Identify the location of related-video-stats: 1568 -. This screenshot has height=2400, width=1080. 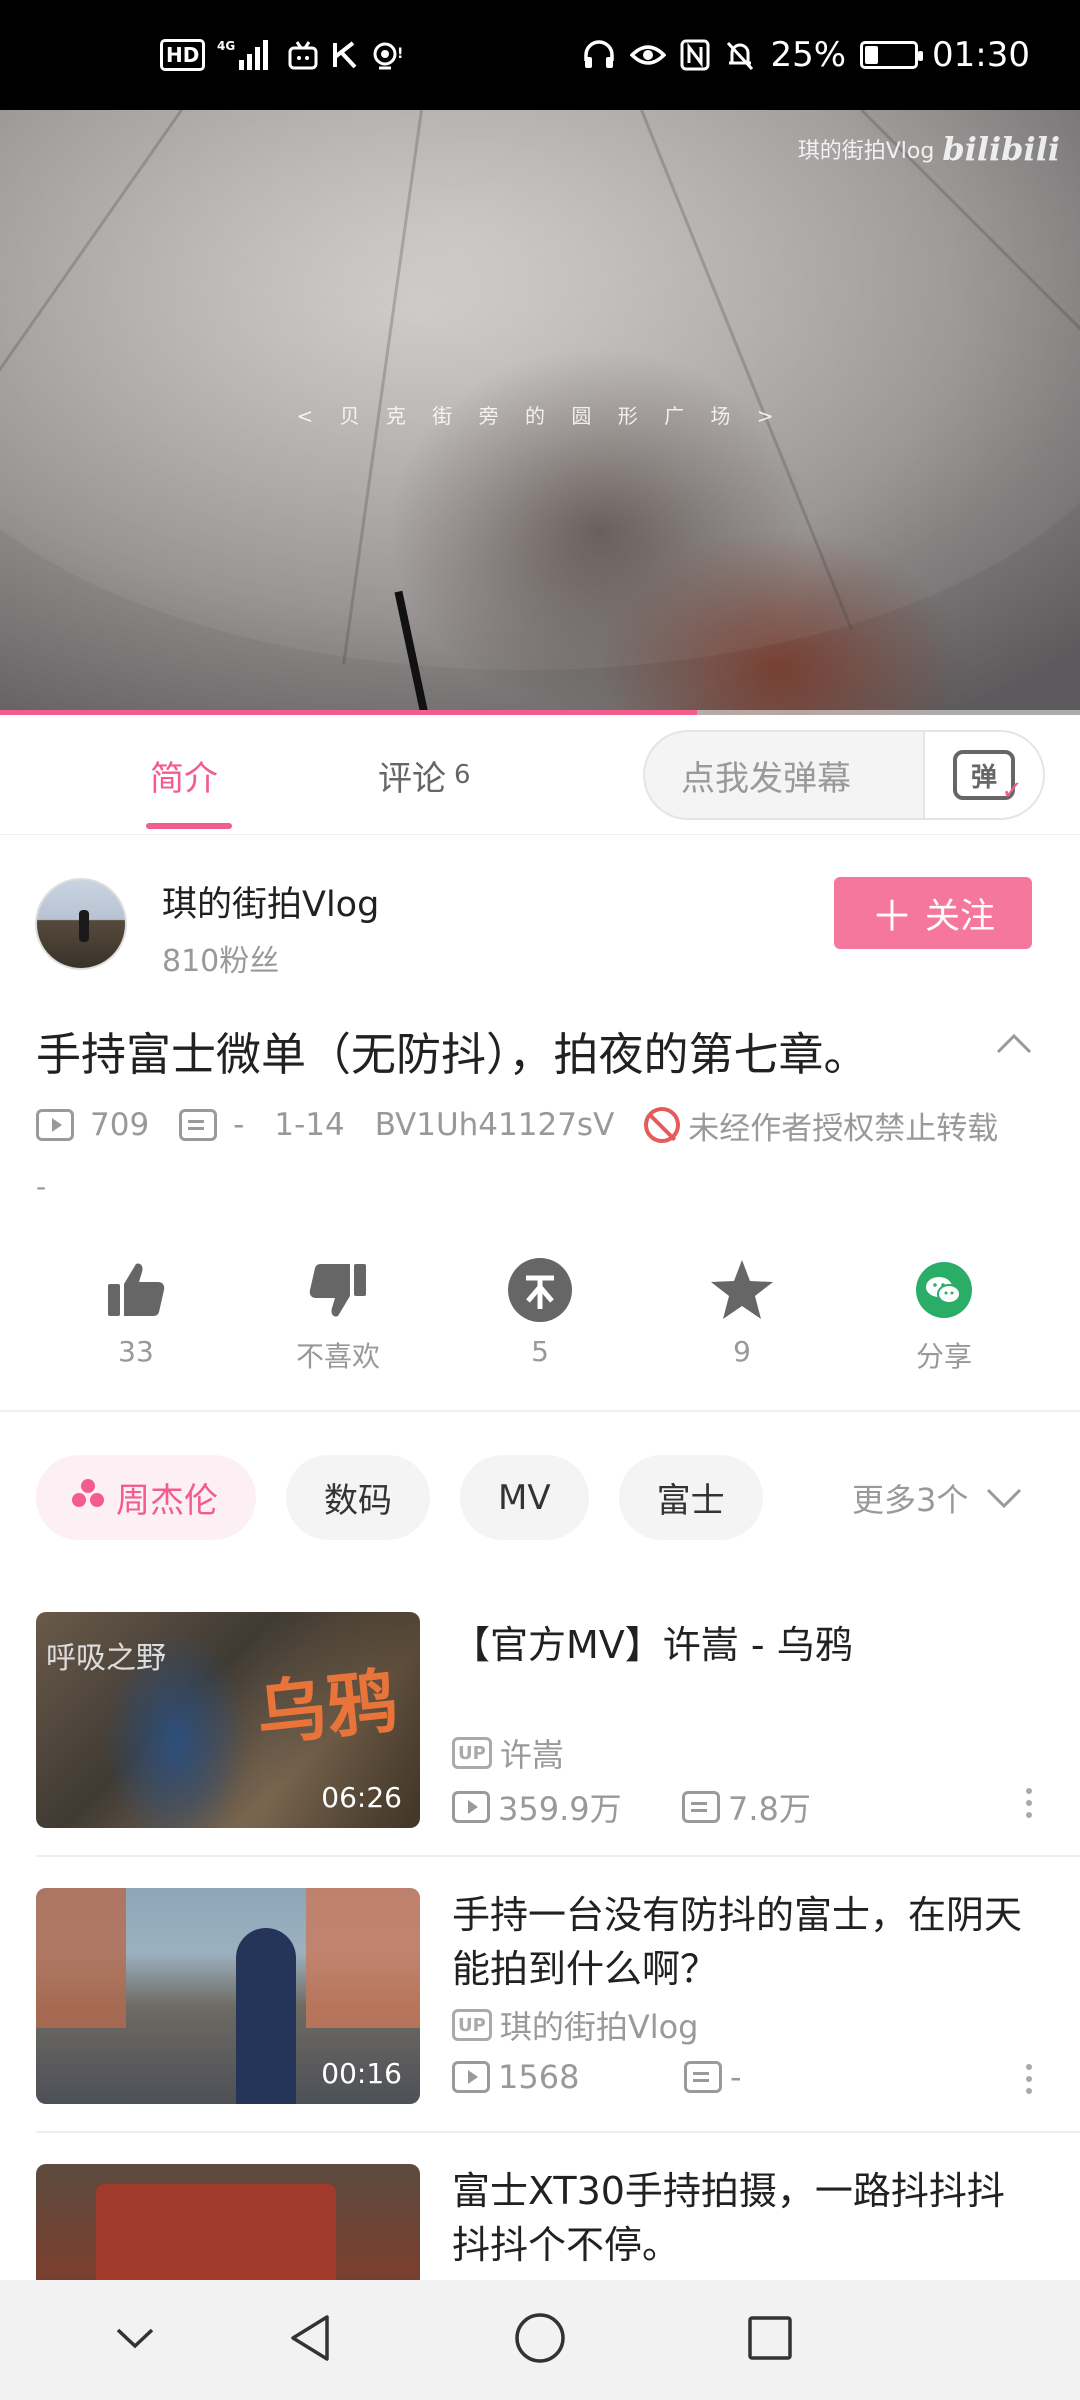
(597, 2077).